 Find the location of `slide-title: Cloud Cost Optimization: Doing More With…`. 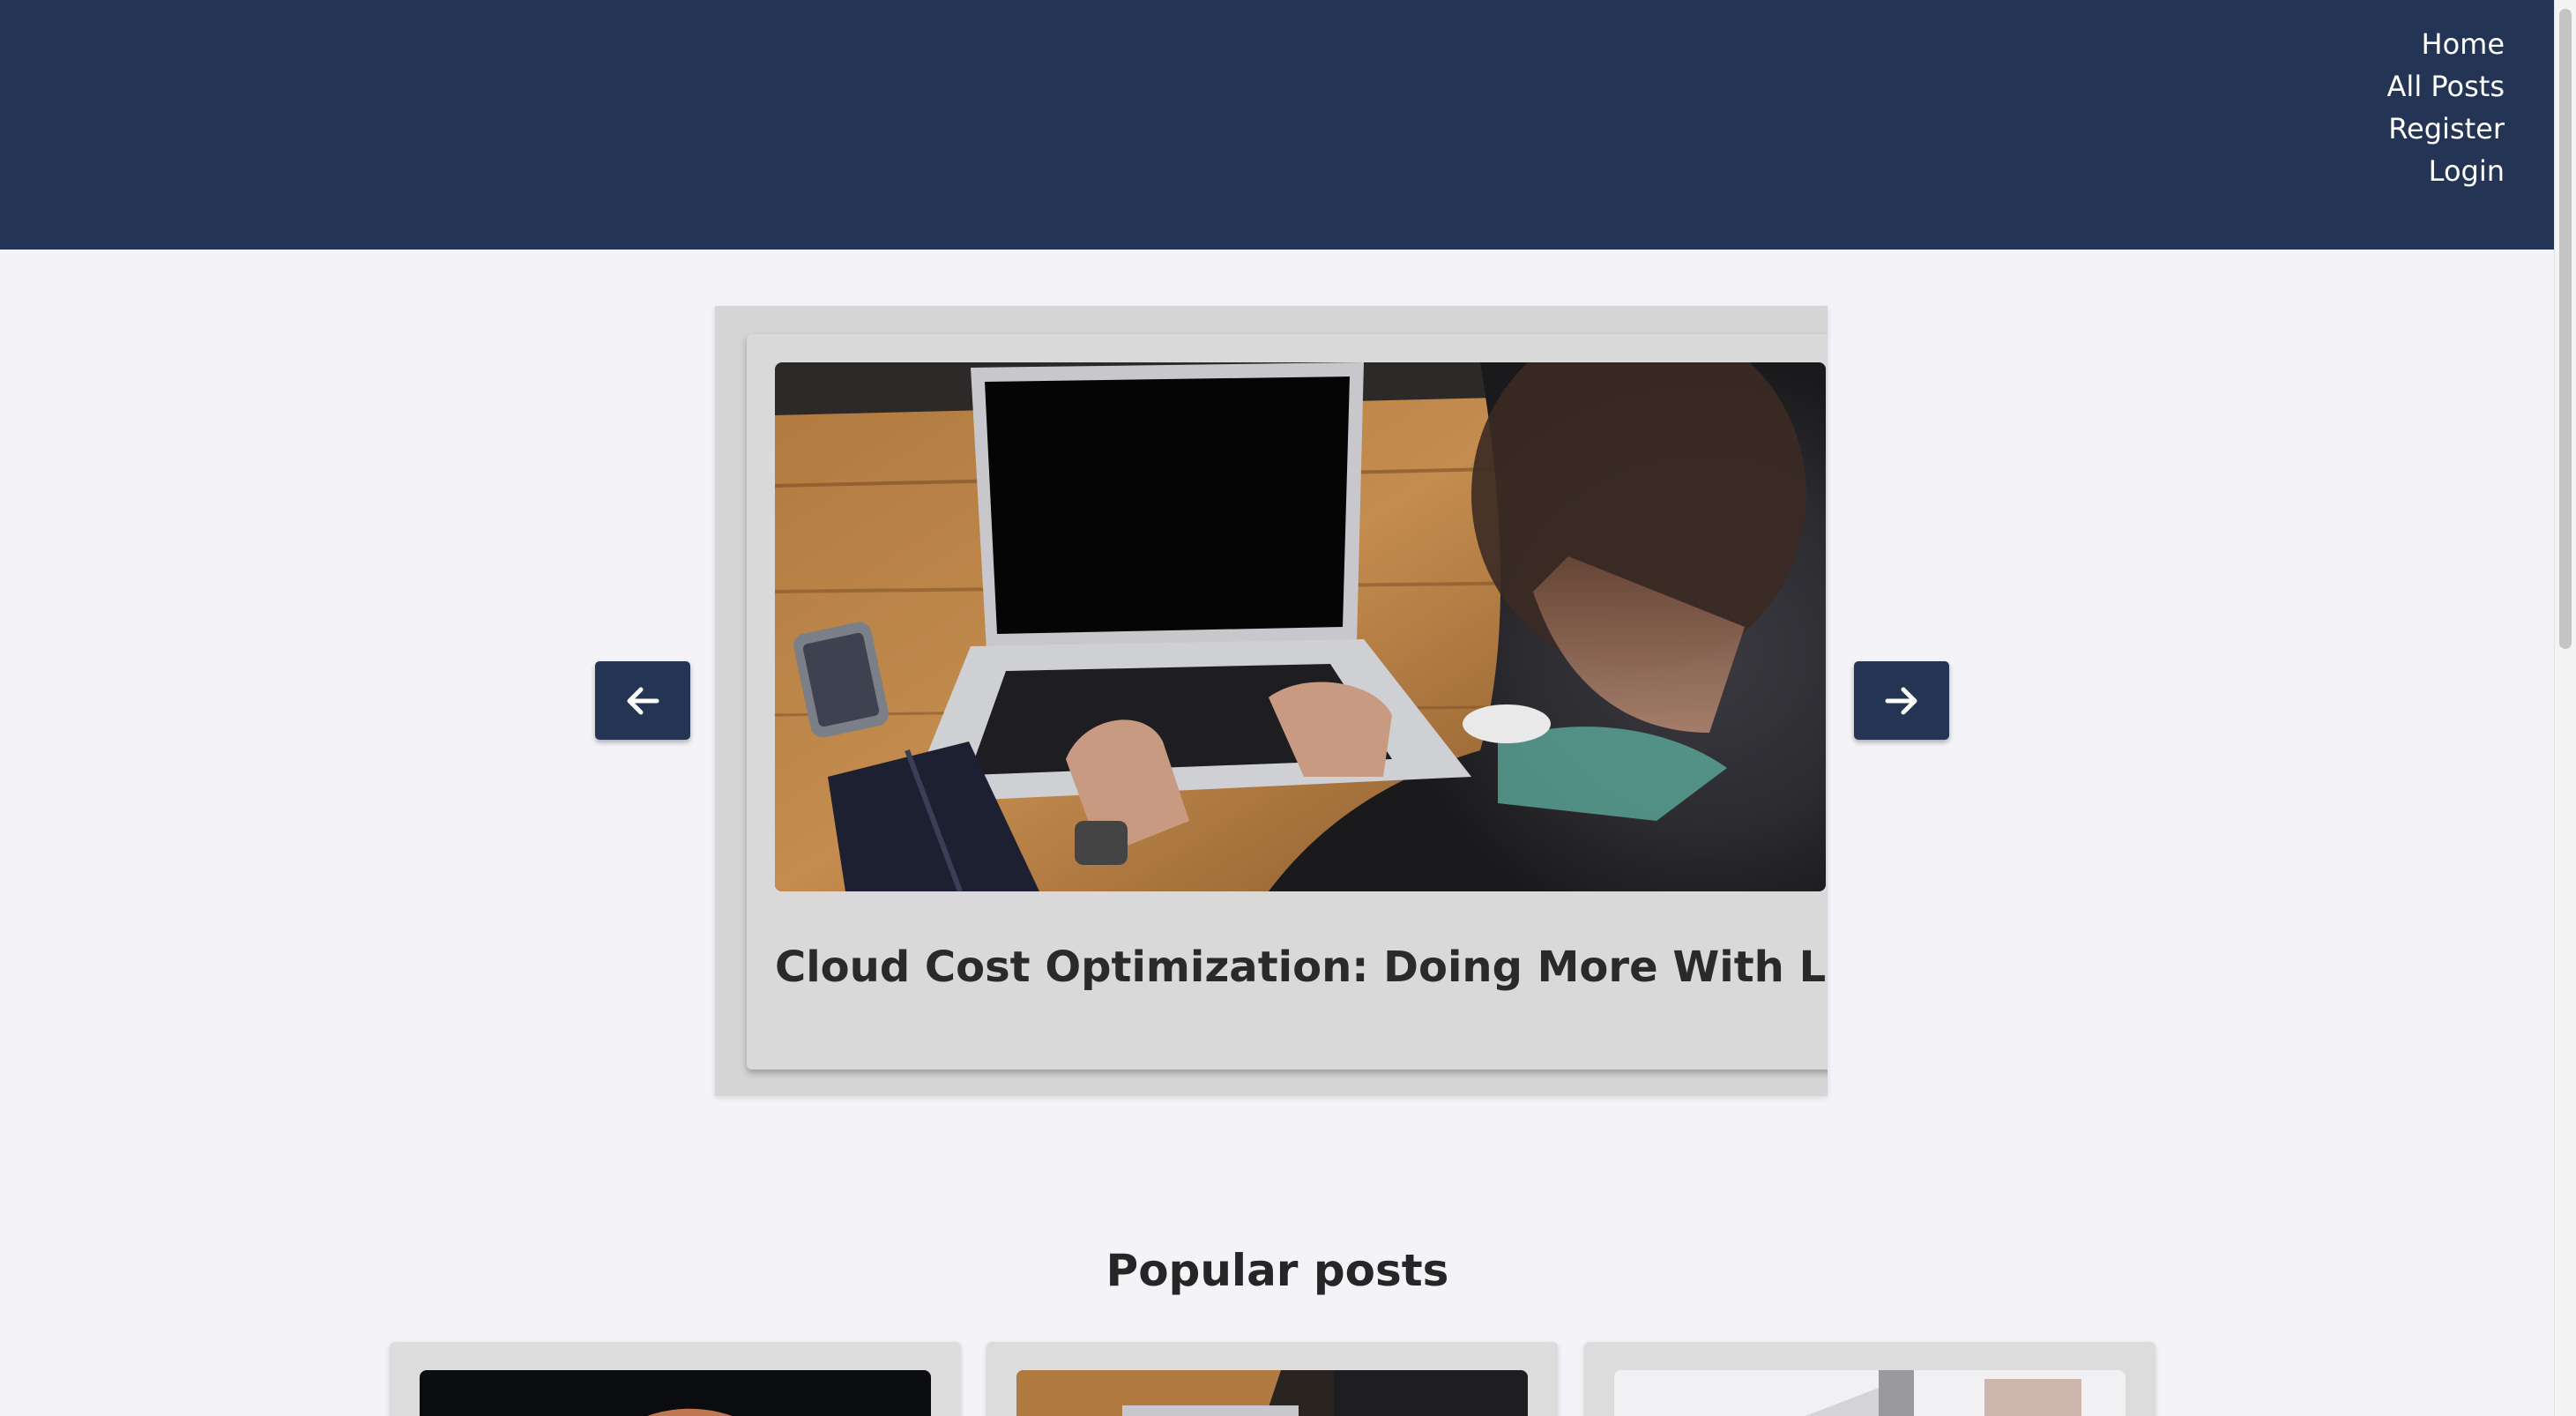

slide-title: Cloud Cost Optimization: Doing More With… is located at coordinates (1302, 967).